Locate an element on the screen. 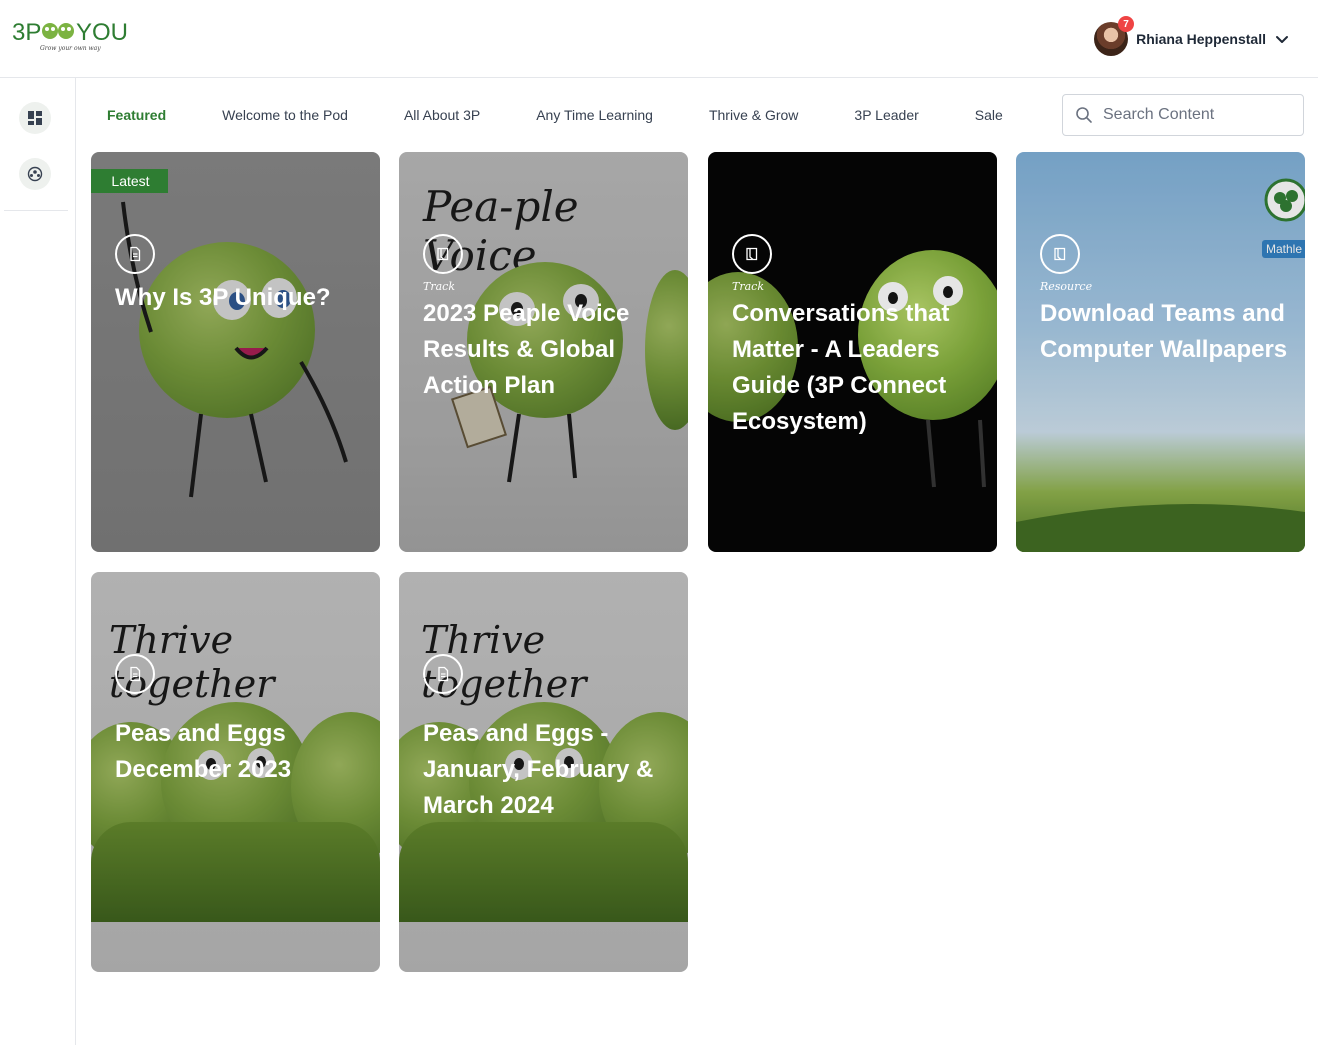  tab-welcome-to-the-pod: Welcome to the Pod is located at coordinates (285, 115).